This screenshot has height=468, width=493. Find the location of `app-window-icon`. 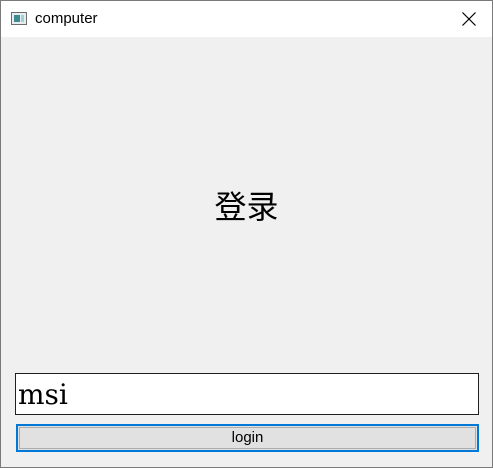

app-window-icon is located at coordinates (19, 18).